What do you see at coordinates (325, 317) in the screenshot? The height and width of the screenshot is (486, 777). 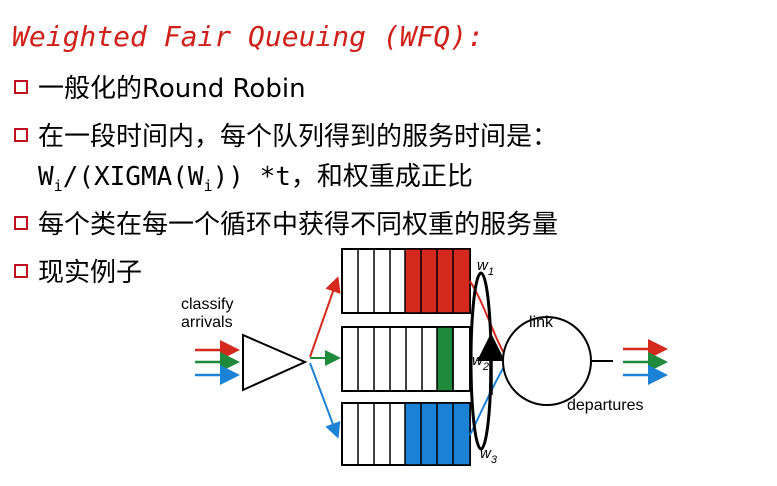 I see `to-queue1-arrow` at bounding box center [325, 317].